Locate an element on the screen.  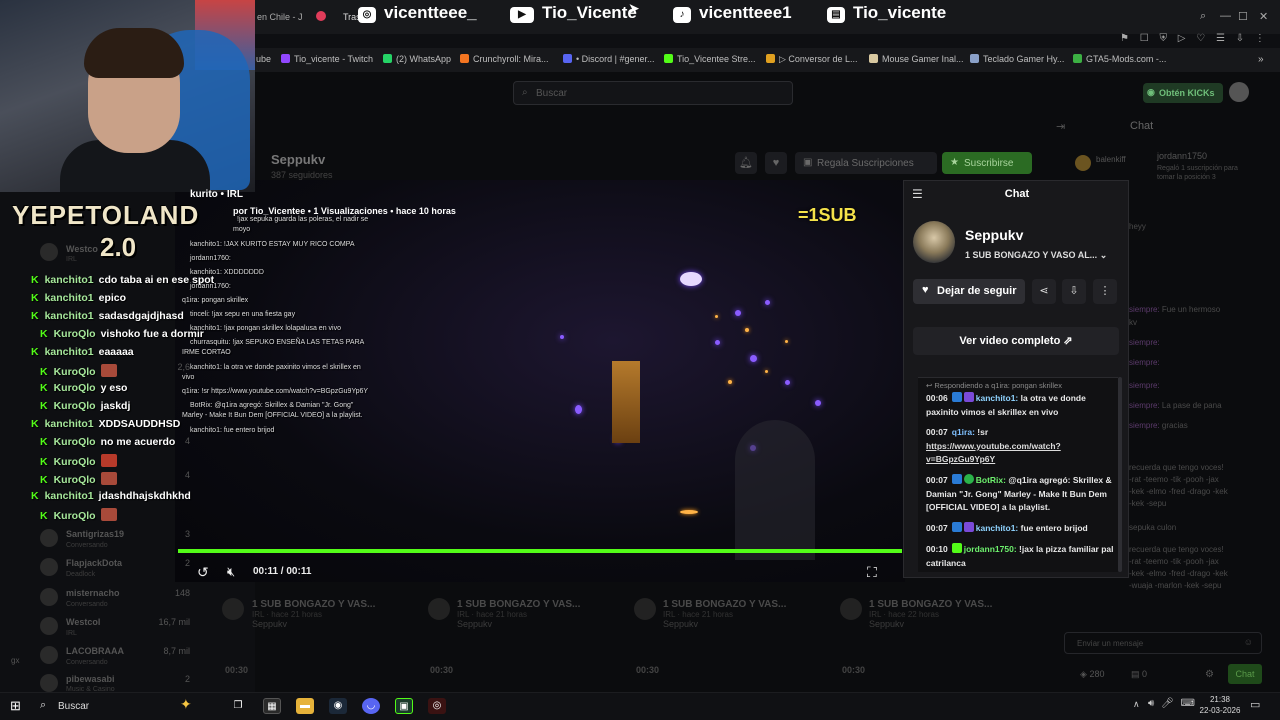
vod-channel-tag: kurito • IRL is located at coordinates (216, 194).